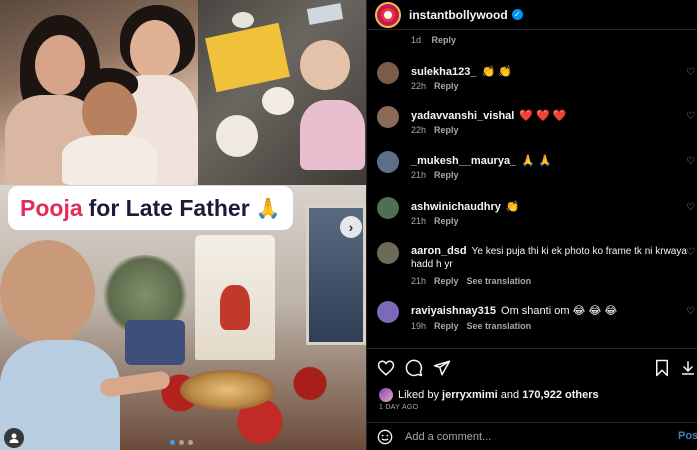  Describe the element at coordinates (517, 14) in the screenshot. I see `verified-icon: ✓` at that location.